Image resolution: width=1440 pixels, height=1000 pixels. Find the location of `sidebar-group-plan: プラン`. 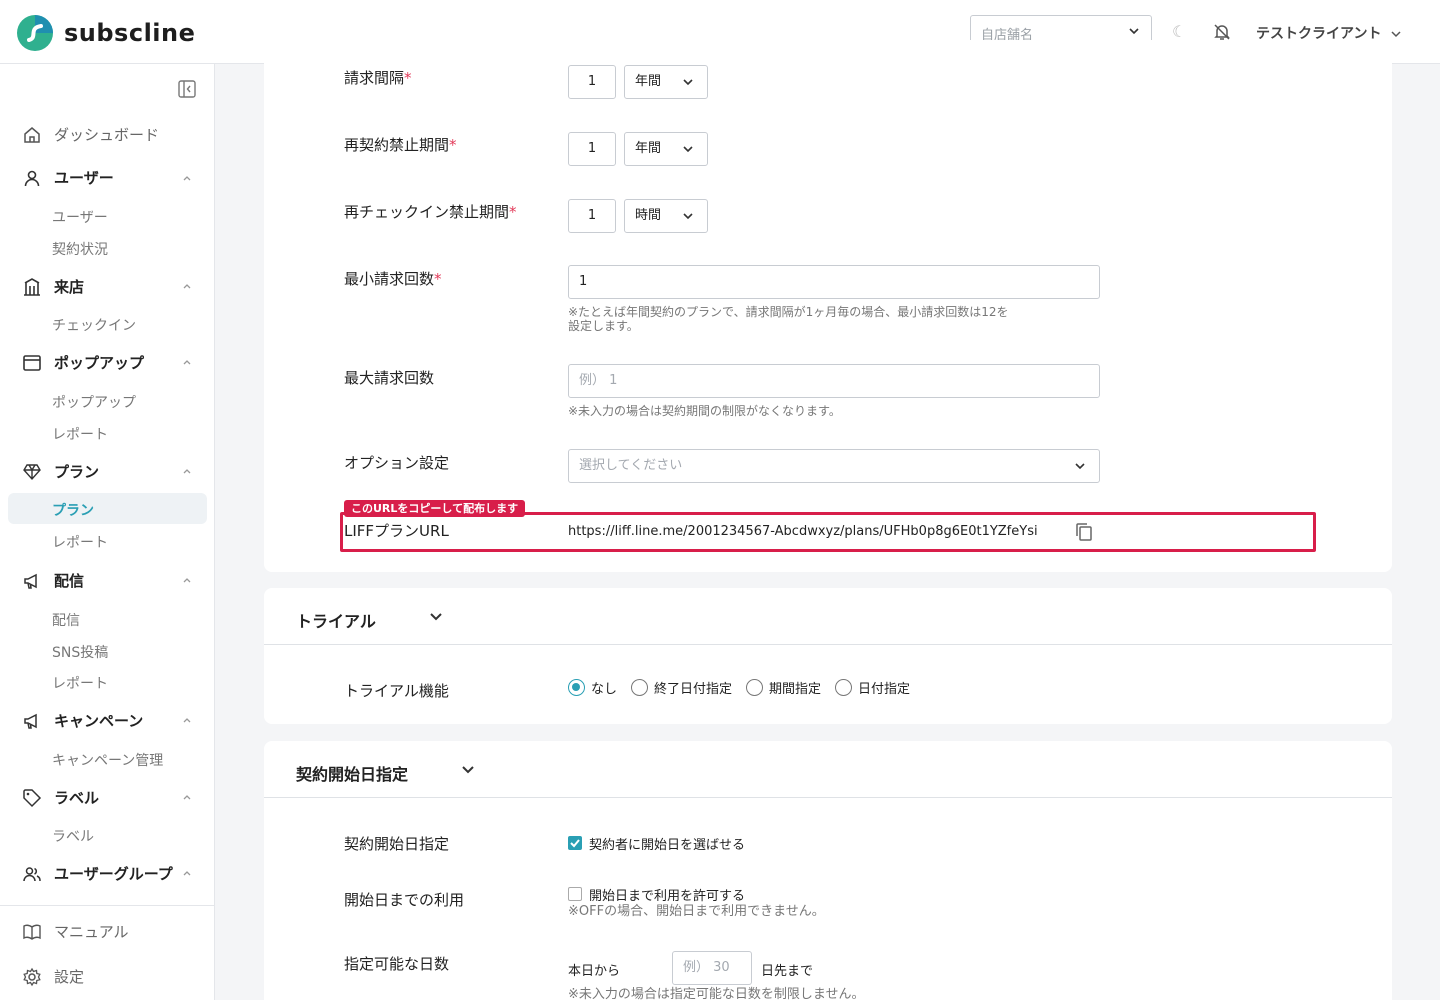

sidebar-group-plan: プラン is located at coordinates (60, 471).